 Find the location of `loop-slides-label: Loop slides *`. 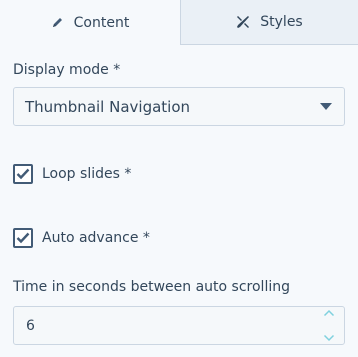

loop-slides-label: Loop slides * is located at coordinates (87, 174).